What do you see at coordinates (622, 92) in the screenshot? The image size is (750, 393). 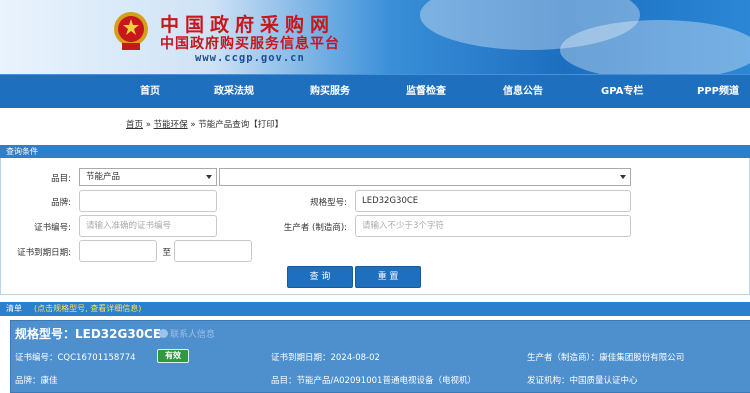 I see `nav-item-gpa: GPA专栏` at bounding box center [622, 92].